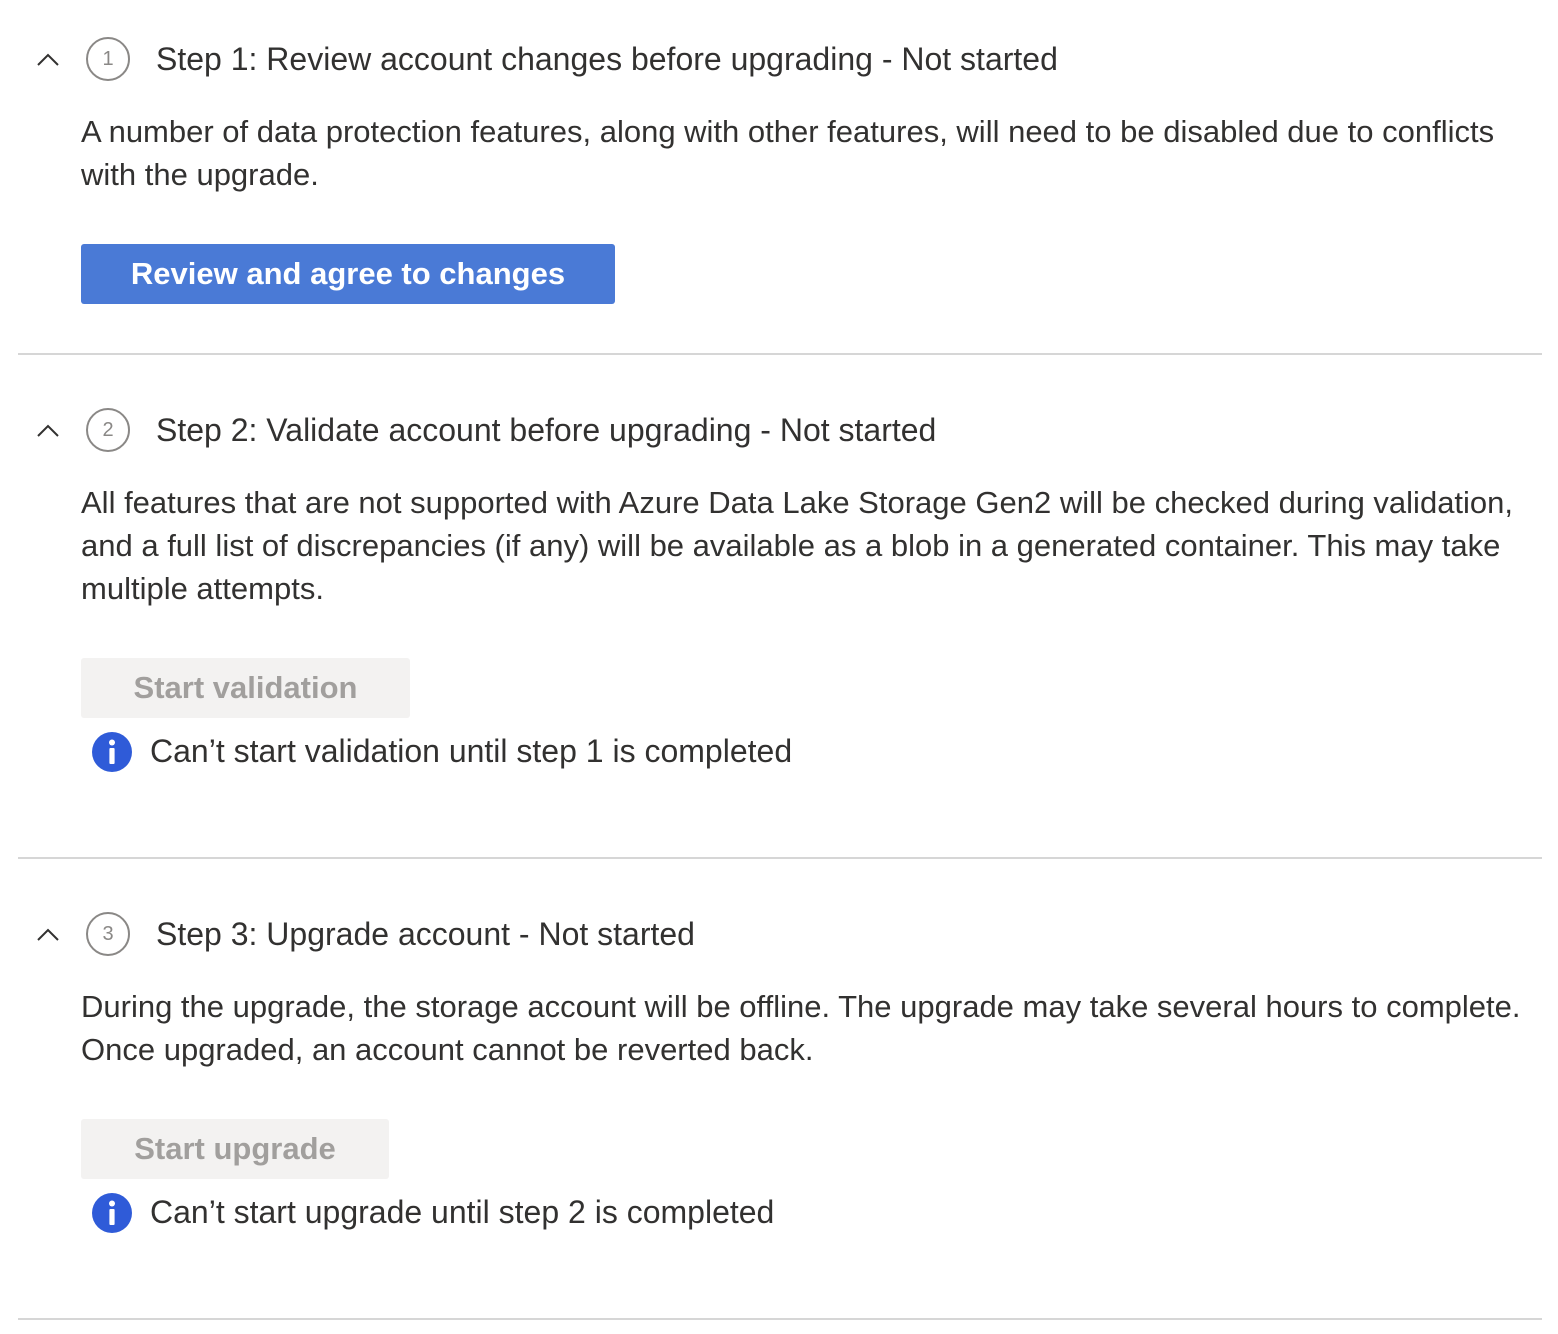  What do you see at coordinates (235, 1149) in the screenshot?
I see `start-upgrade-button: Start upgrade` at bounding box center [235, 1149].